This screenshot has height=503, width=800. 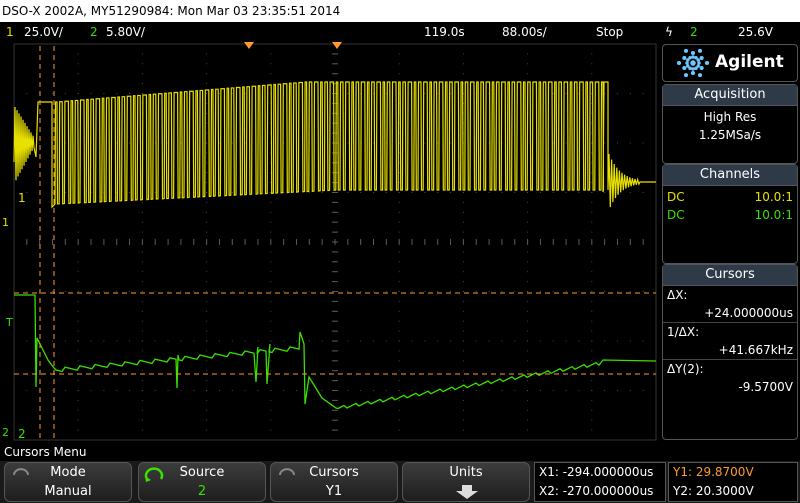 I want to click on trigger-position-marker, so click(x=249, y=45).